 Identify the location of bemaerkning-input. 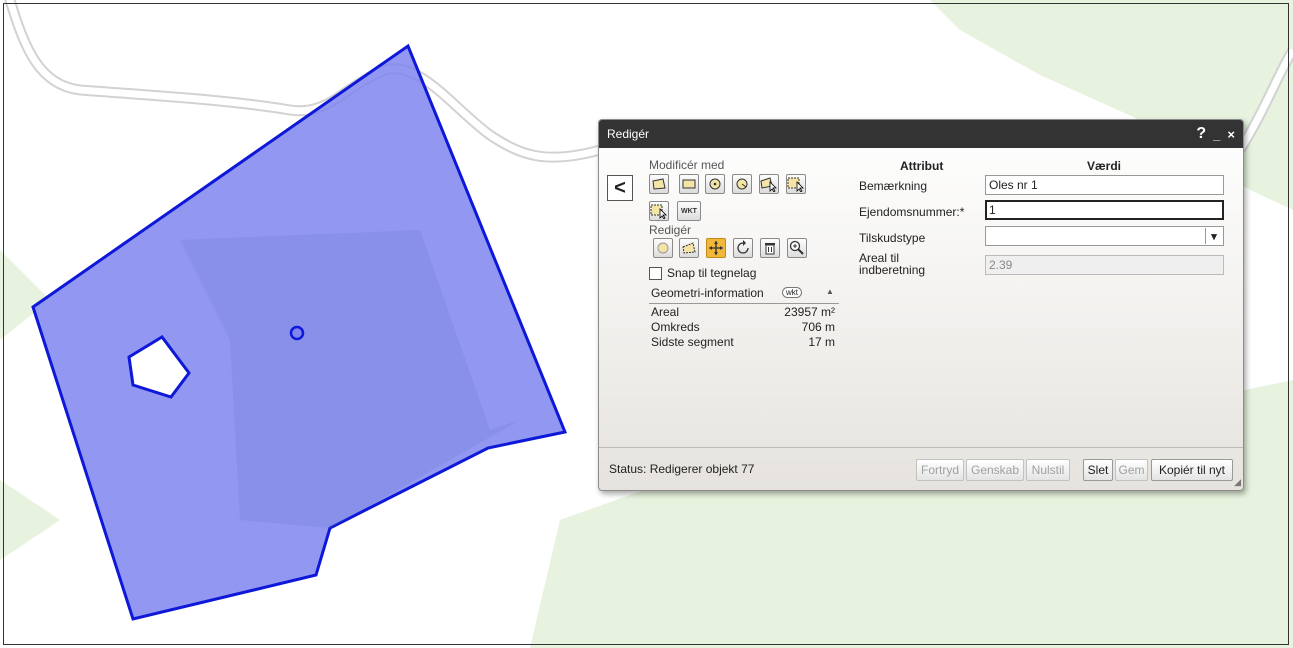
(1104, 185).